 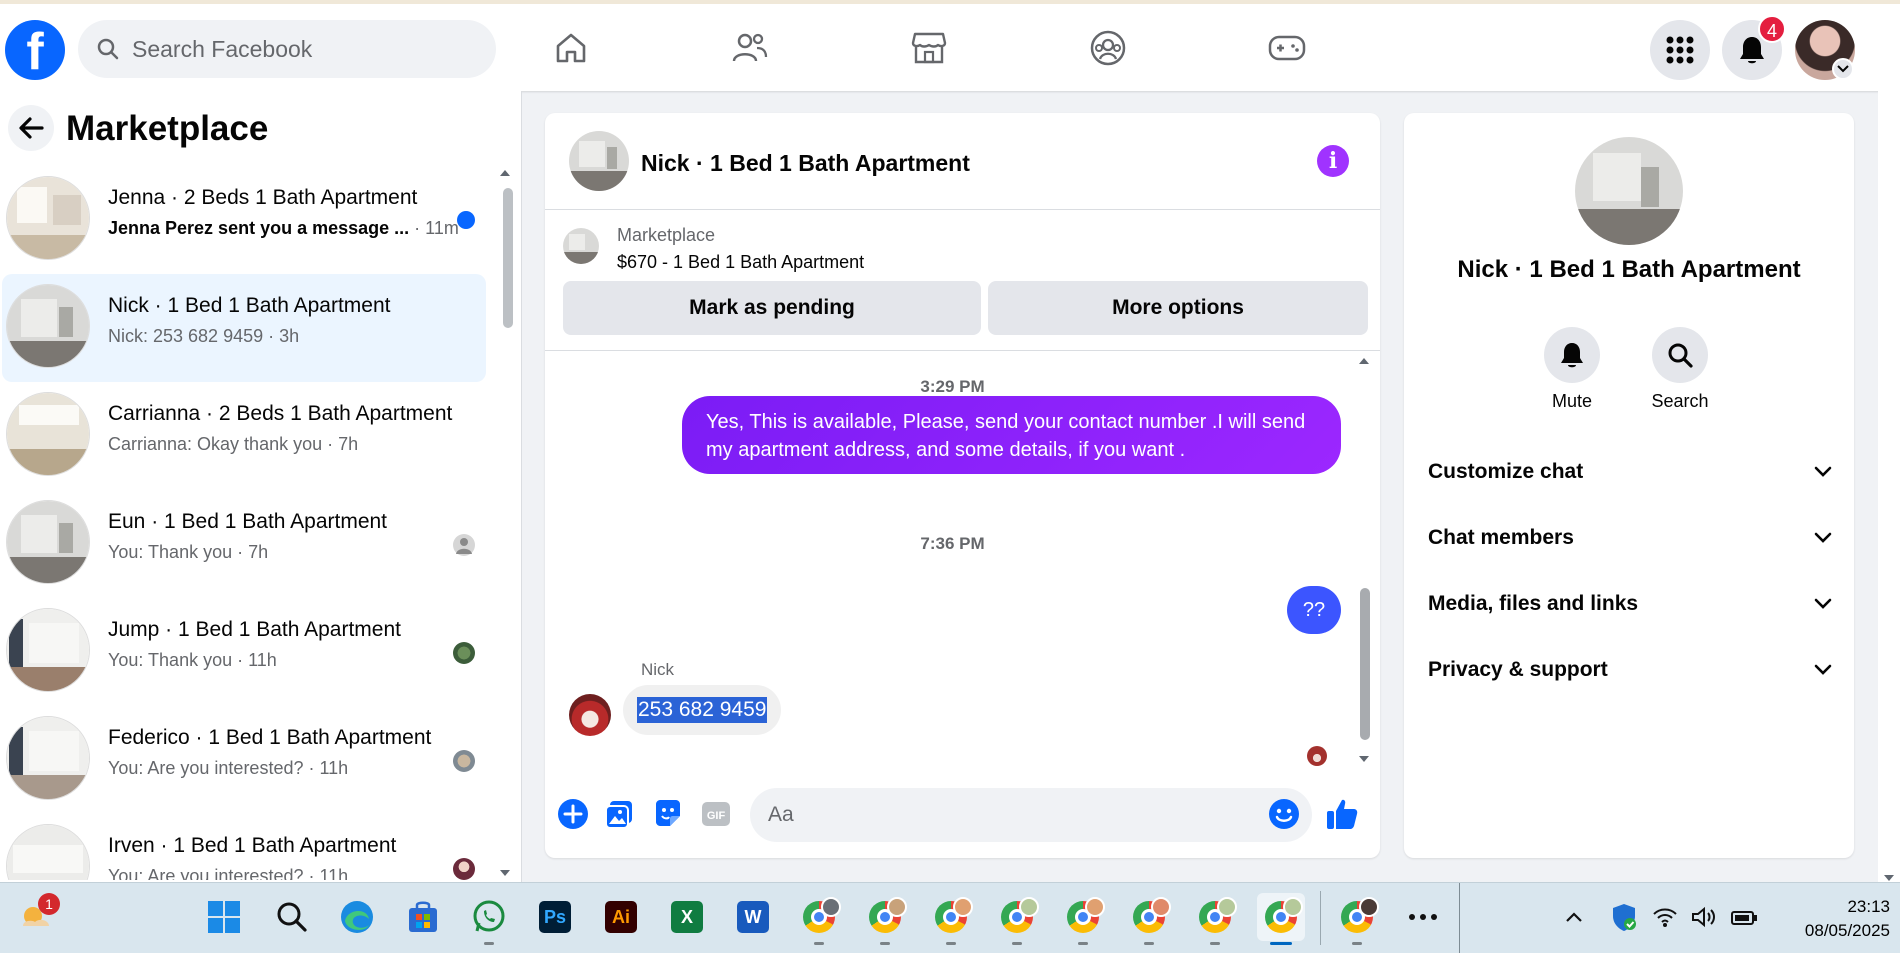 What do you see at coordinates (464, 869) in the screenshot?
I see `read-receipt-avatar` at bounding box center [464, 869].